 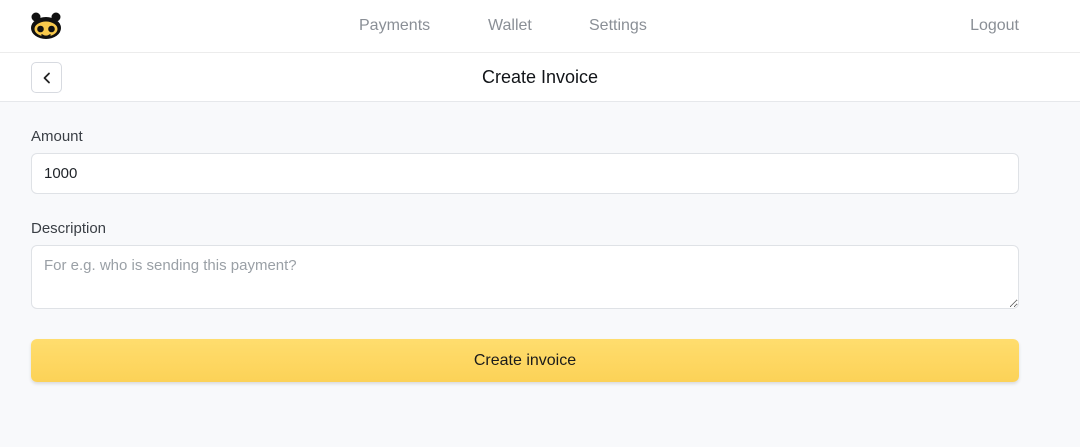 What do you see at coordinates (525, 173) in the screenshot?
I see `amount-input` at bounding box center [525, 173].